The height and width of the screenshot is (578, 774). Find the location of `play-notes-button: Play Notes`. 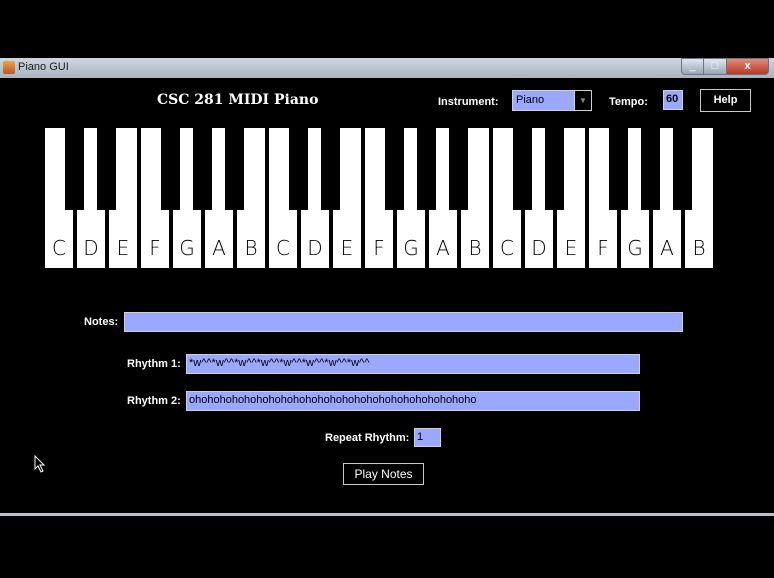

play-notes-button: Play Notes is located at coordinates (383, 474).